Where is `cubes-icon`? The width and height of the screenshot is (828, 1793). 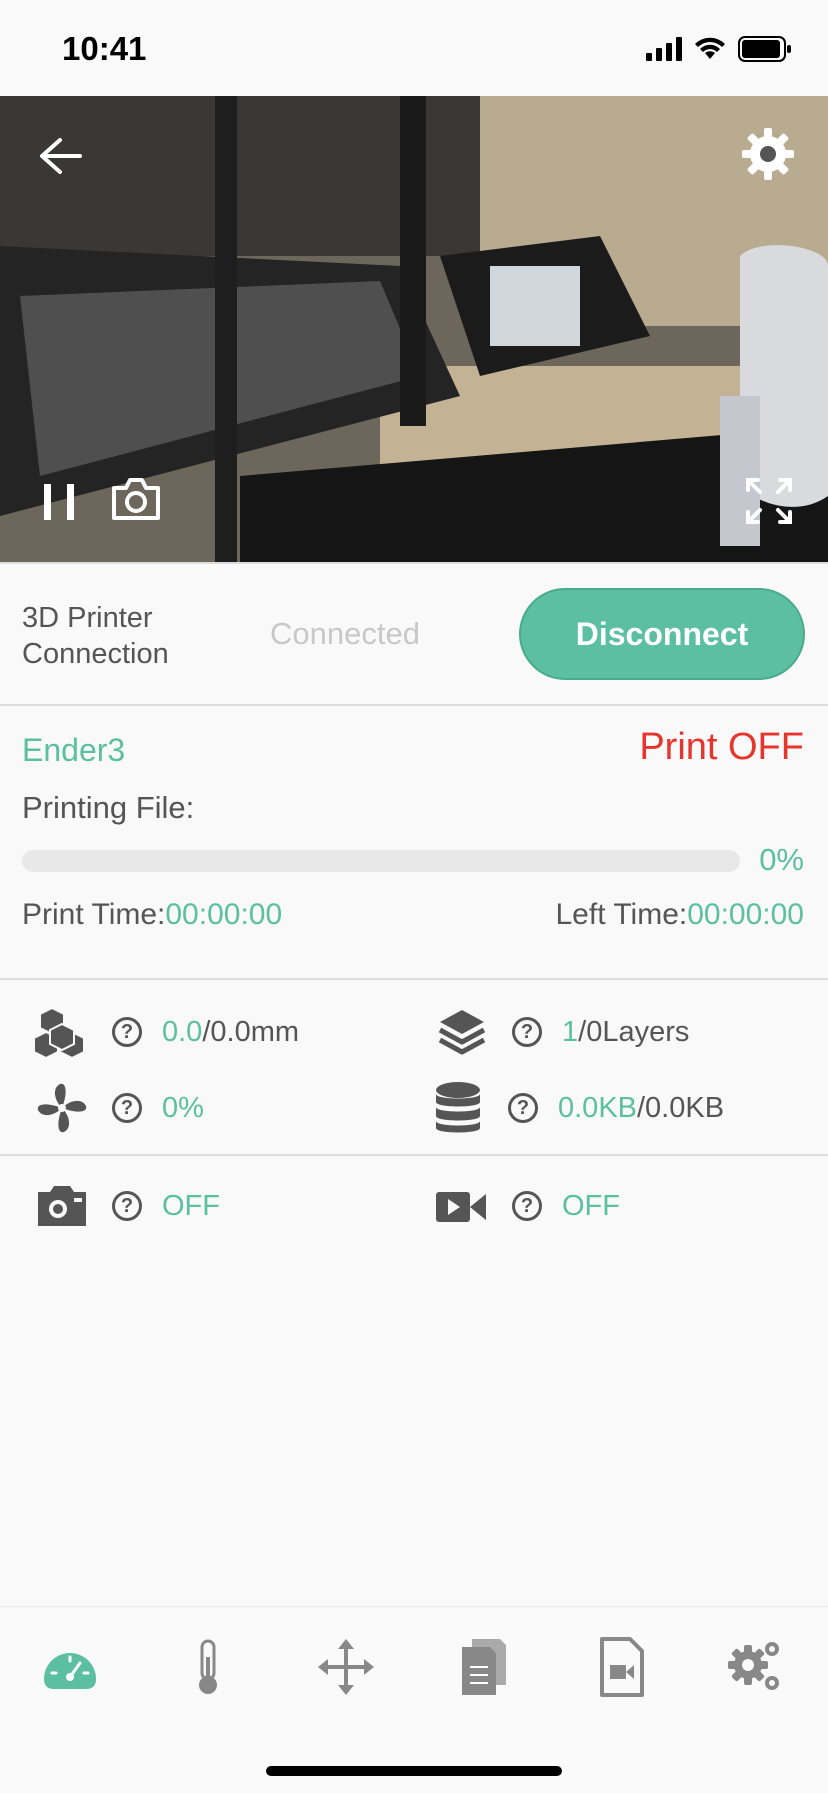
cubes-icon is located at coordinates (59, 1033).